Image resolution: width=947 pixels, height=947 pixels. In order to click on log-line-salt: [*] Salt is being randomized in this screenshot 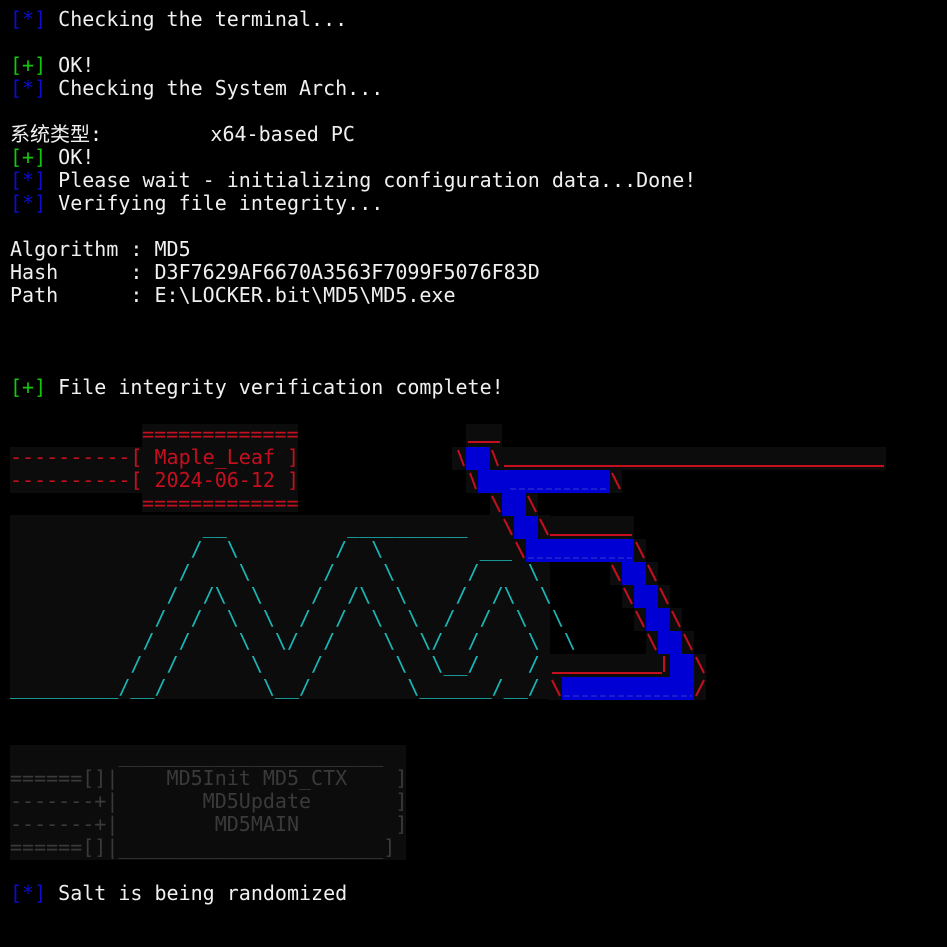, I will do `click(178, 893)`.